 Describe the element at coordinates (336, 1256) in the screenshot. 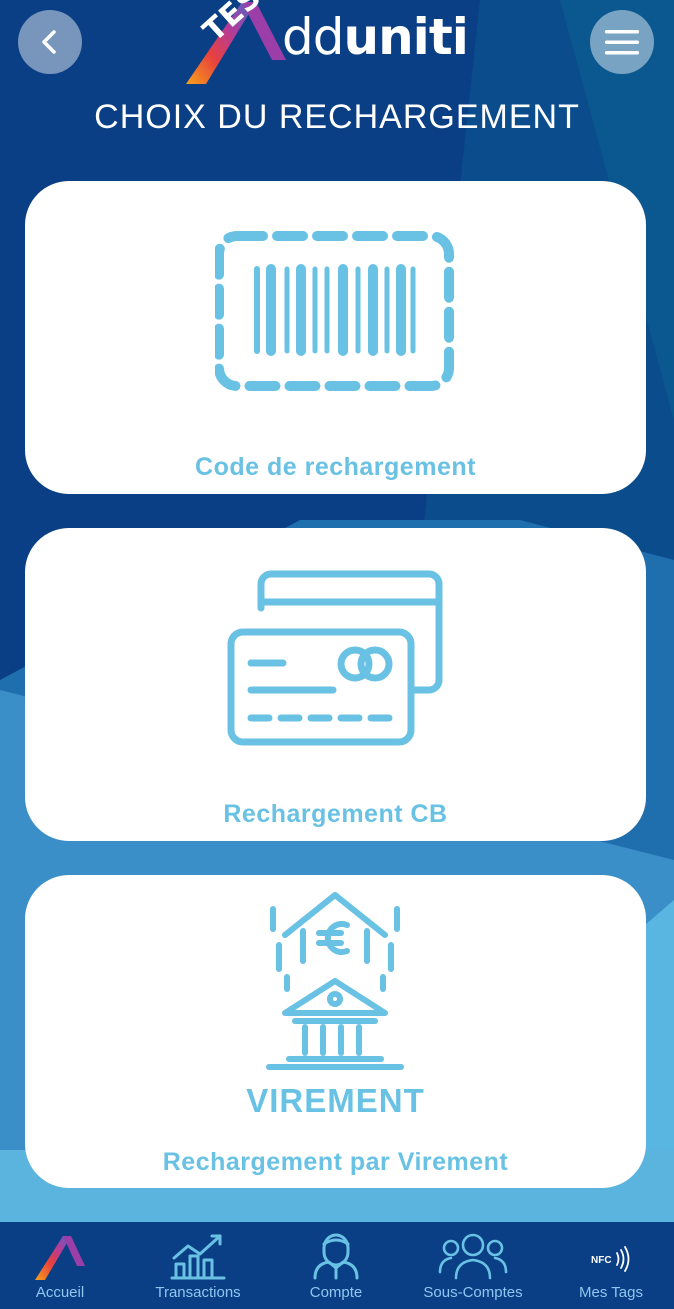

I see `user-icon` at that location.